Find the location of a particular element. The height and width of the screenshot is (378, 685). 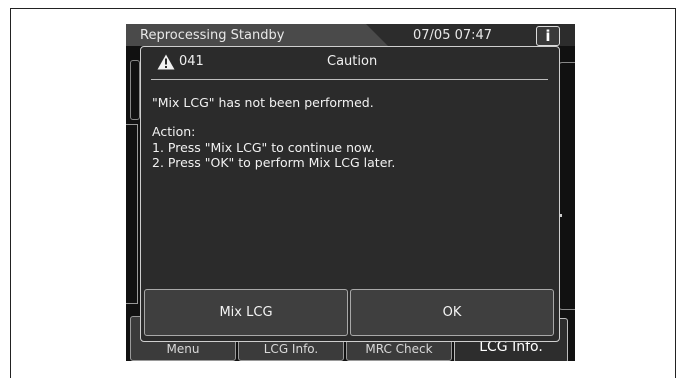

warning-triangle-icon is located at coordinates (166, 62).